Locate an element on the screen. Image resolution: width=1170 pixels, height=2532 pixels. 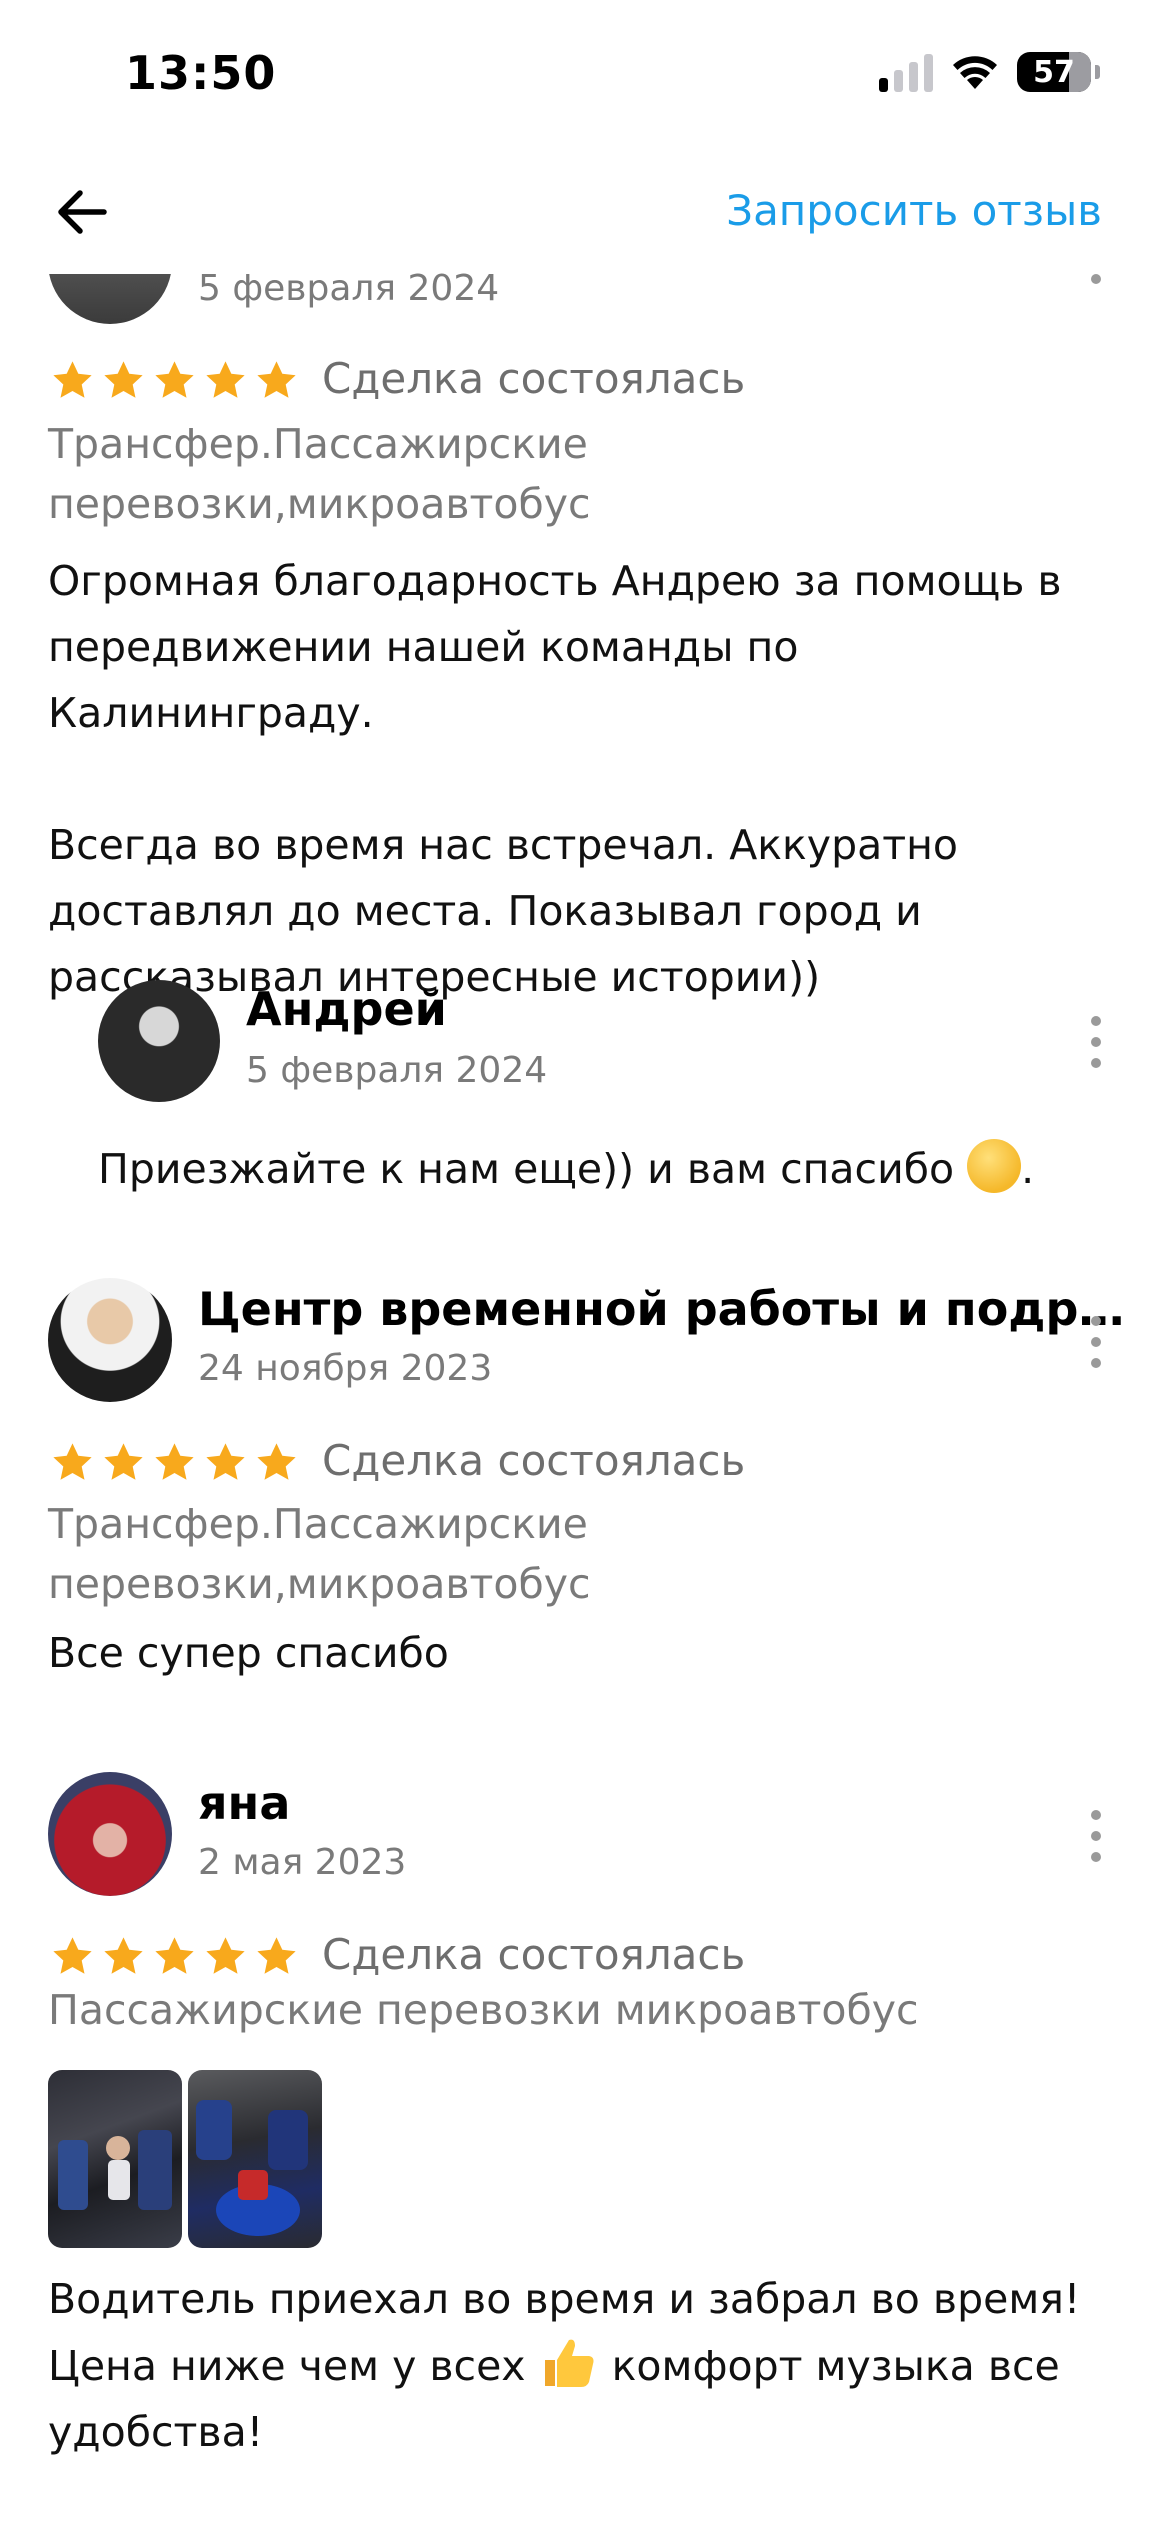
reply-text-content: Приезжайте к нам еще)) и вам спасибо is located at coordinates (526, 1169).